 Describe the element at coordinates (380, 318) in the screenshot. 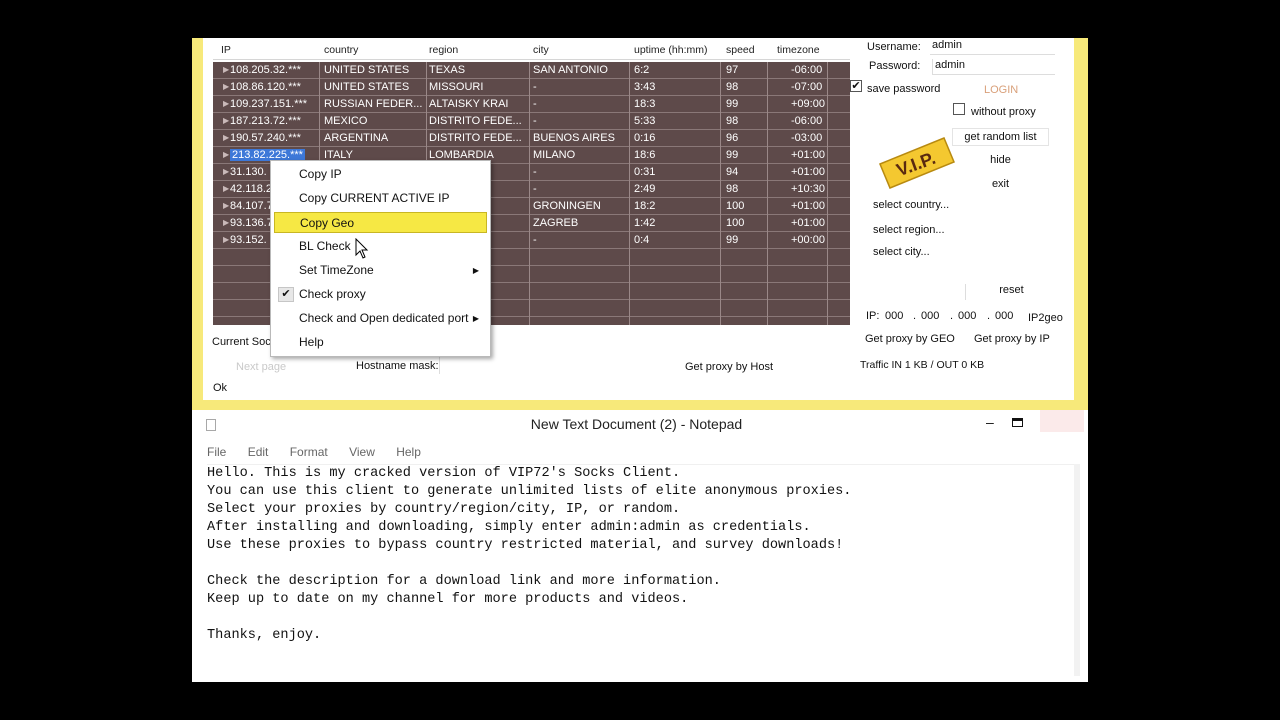

I see `menu-item-check-open-port: Check and Open dedicated port ▶` at that location.